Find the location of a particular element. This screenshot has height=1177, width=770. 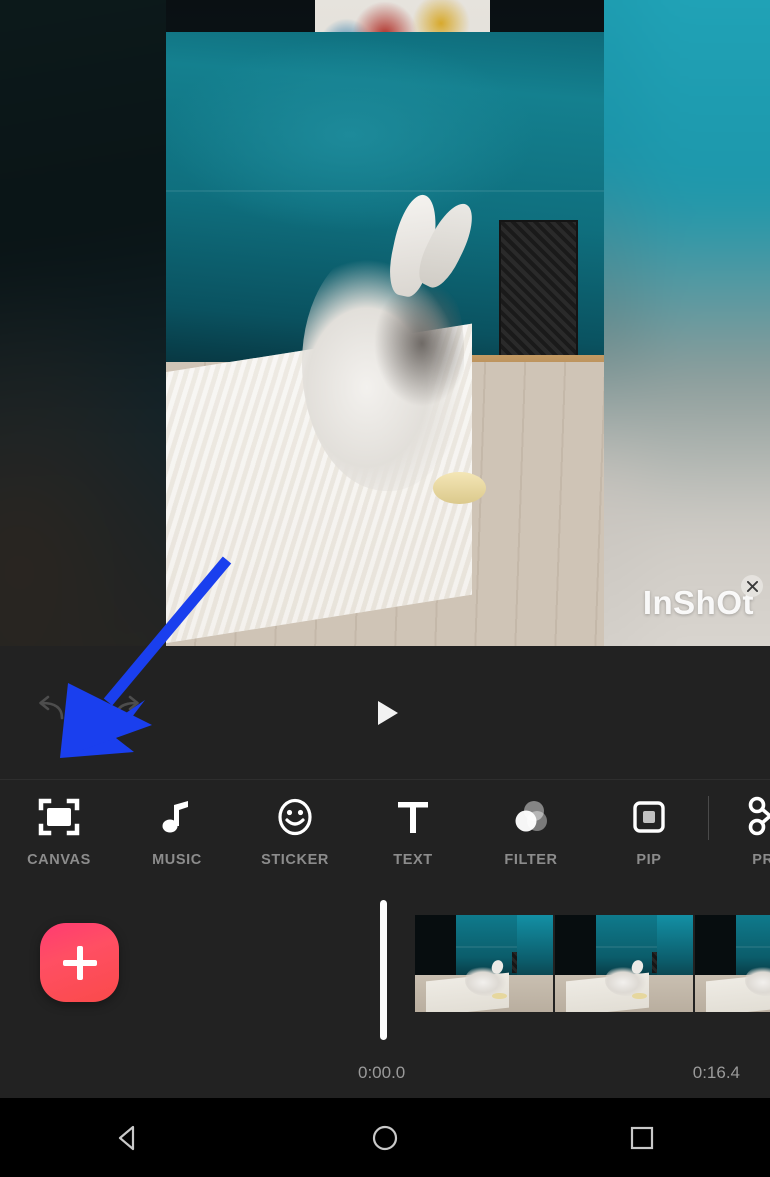

redo-icon is located at coordinates (128, 709).